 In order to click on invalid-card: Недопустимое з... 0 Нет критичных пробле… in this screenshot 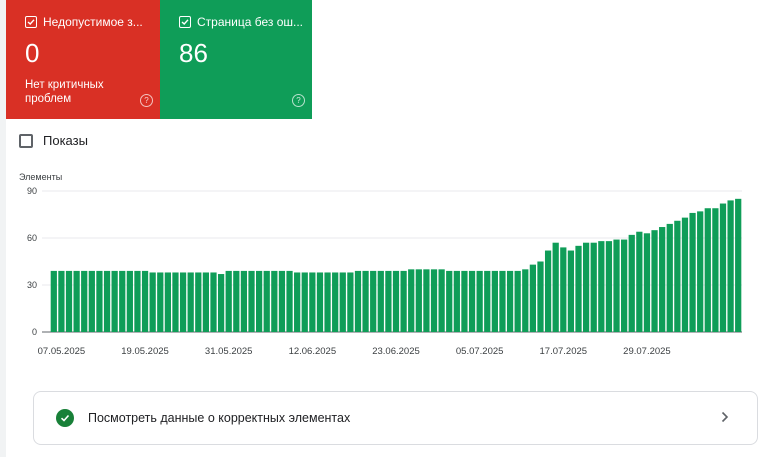, I will do `click(83, 59)`.